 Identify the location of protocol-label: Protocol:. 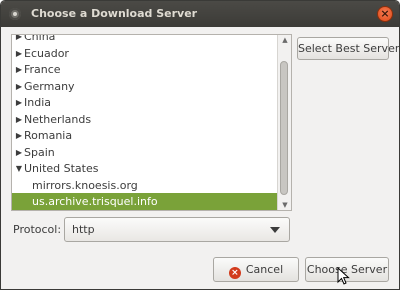
(37, 229).